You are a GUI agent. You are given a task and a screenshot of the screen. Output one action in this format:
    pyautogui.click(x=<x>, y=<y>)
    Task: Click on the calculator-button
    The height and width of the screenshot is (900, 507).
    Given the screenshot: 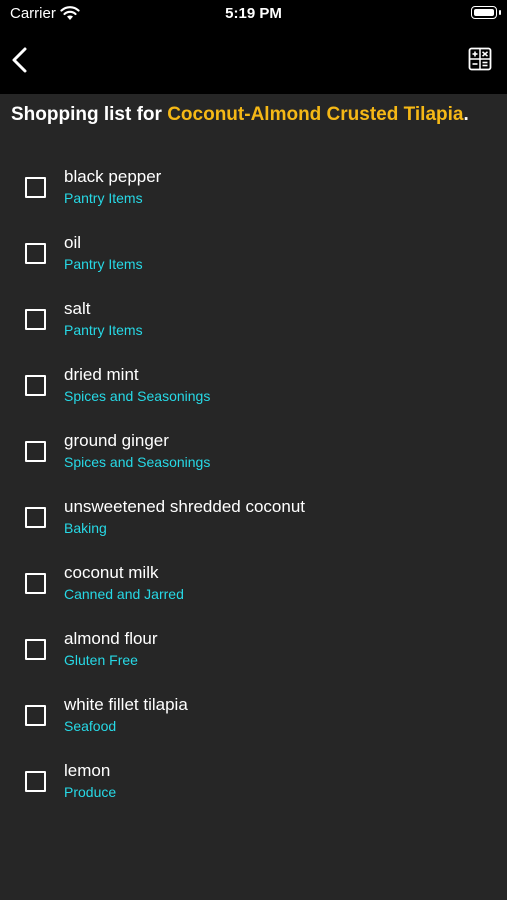 What is the action you would take?
    pyautogui.click(x=480, y=59)
    